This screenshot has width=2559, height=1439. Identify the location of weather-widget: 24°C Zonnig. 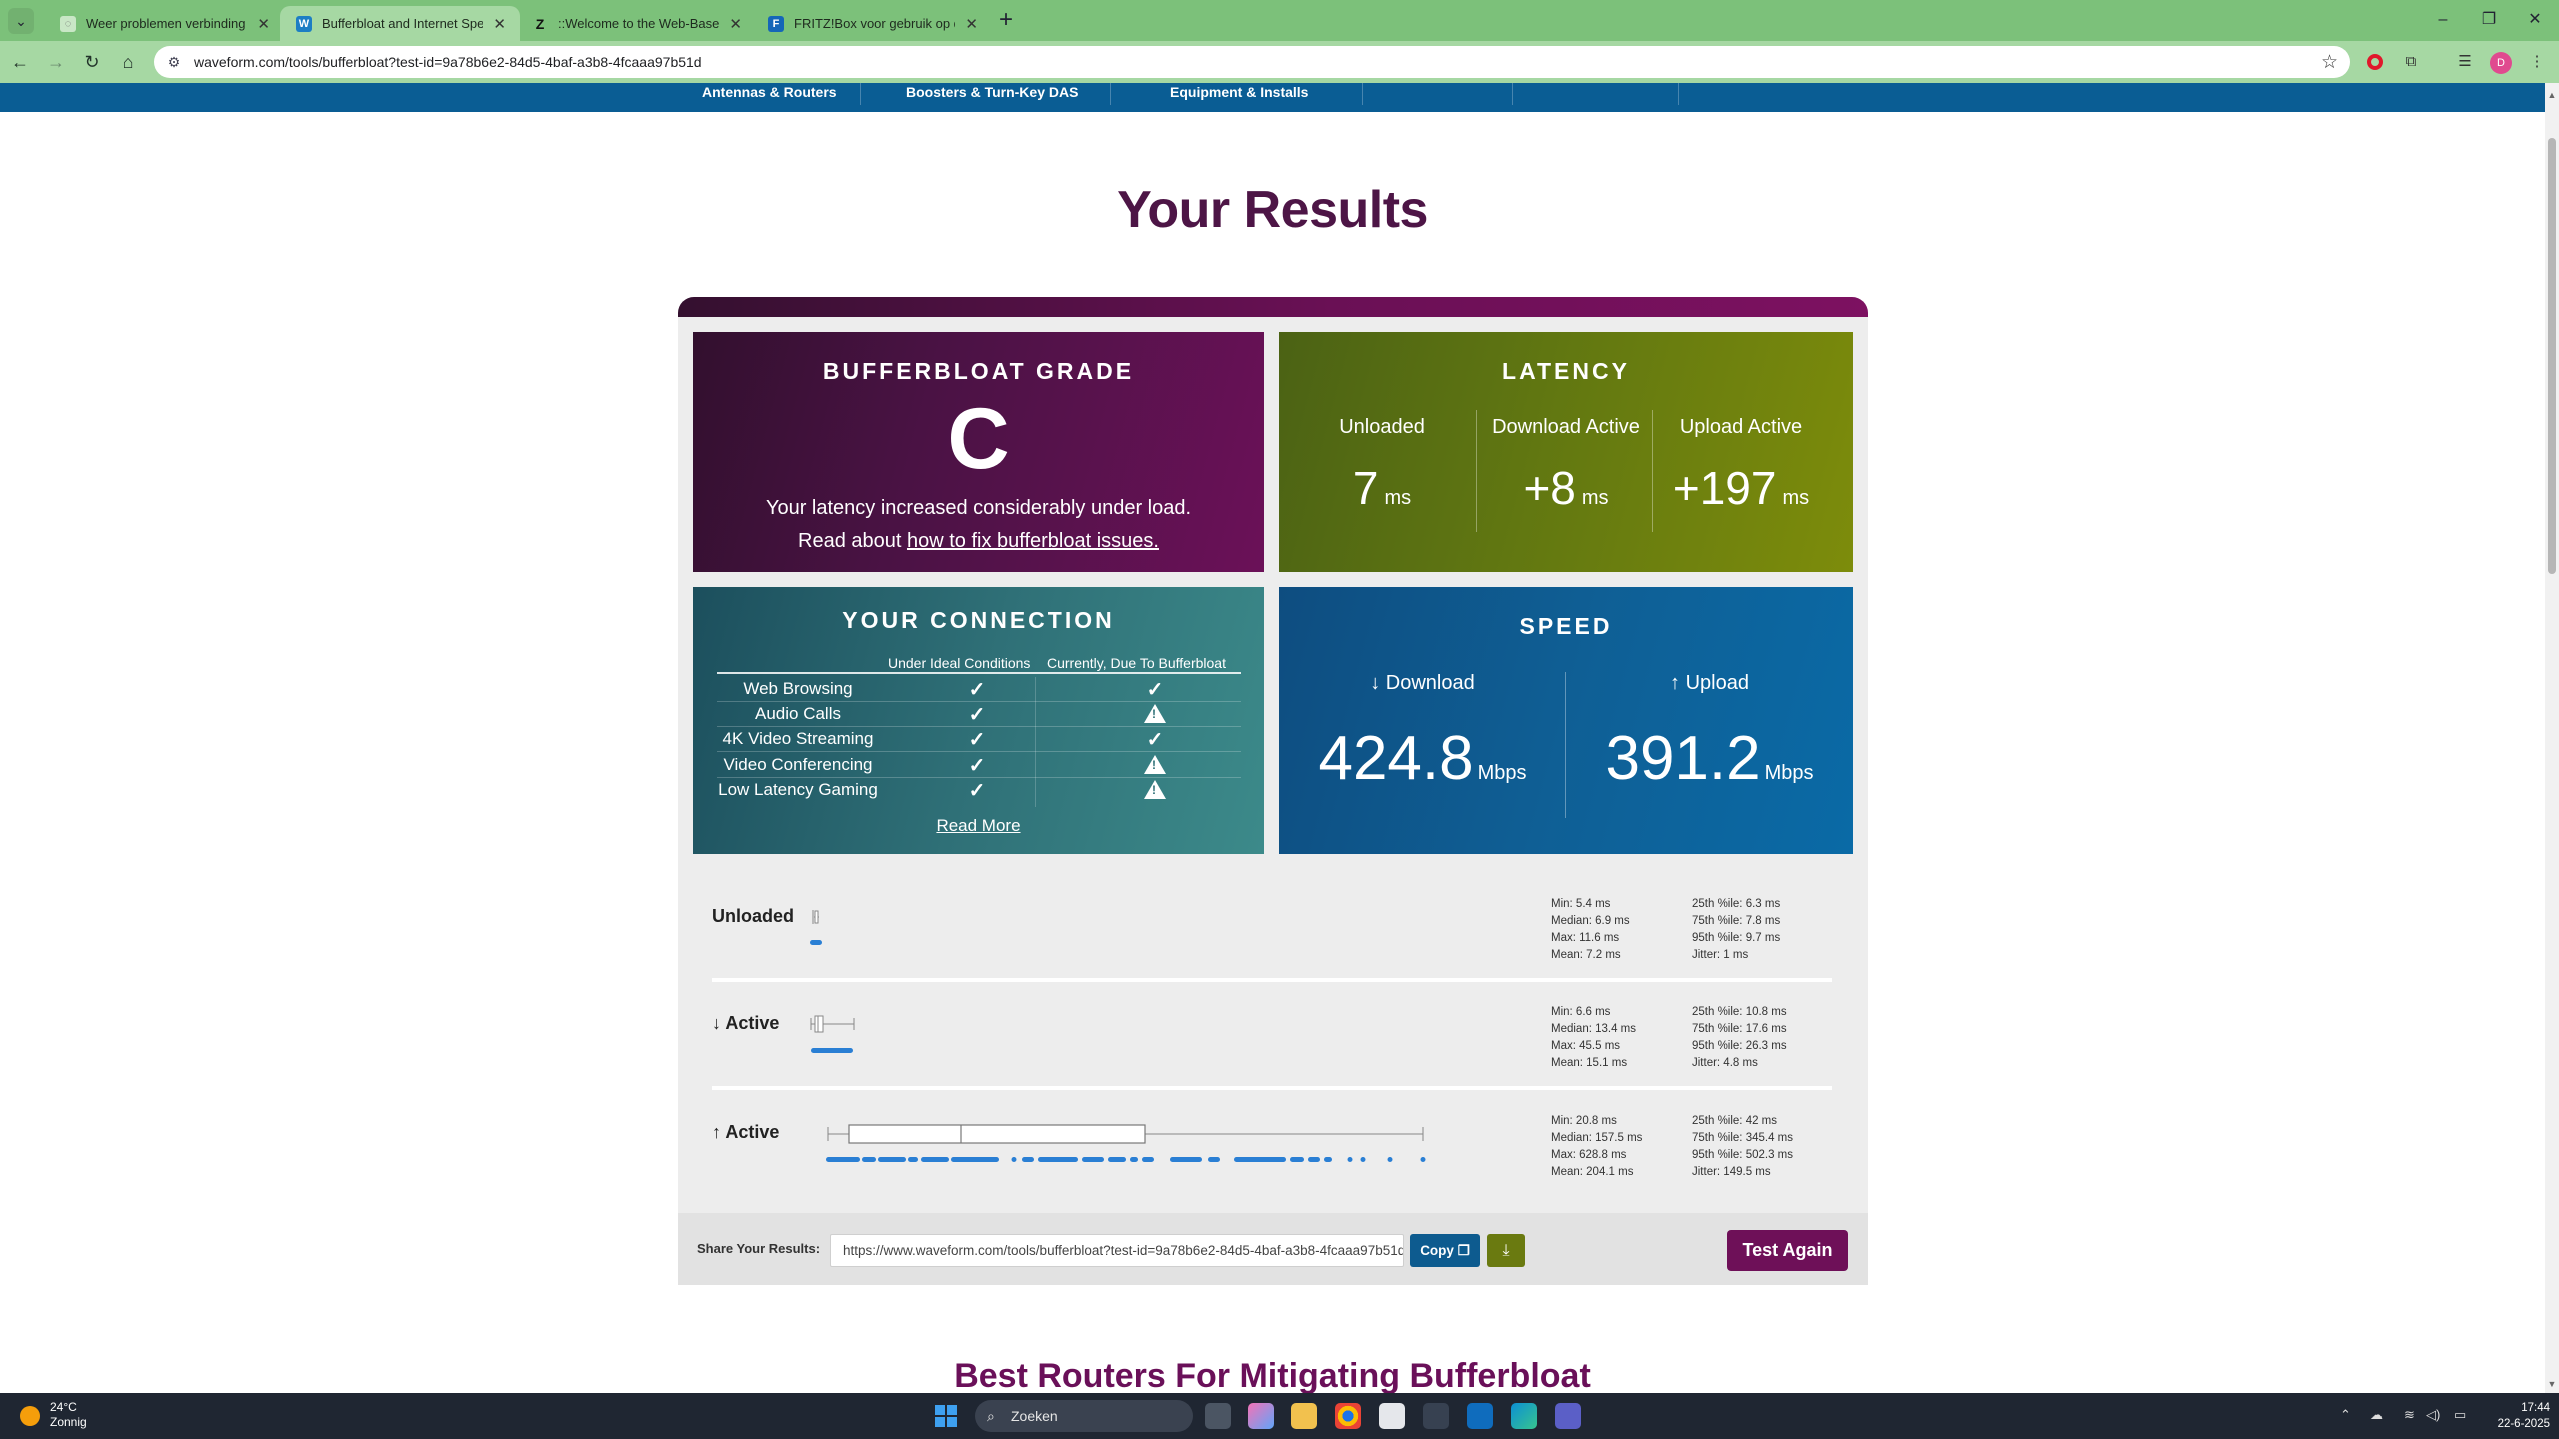
(68, 1415).